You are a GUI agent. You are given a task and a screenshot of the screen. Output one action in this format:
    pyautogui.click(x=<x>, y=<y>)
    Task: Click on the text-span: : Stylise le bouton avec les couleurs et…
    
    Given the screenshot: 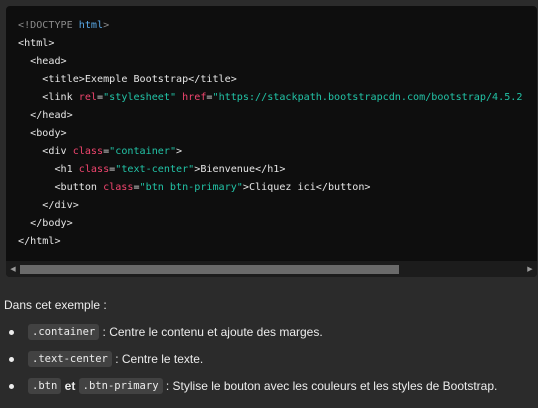 What is the action you would take?
    pyautogui.click(x=330, y=386)
    